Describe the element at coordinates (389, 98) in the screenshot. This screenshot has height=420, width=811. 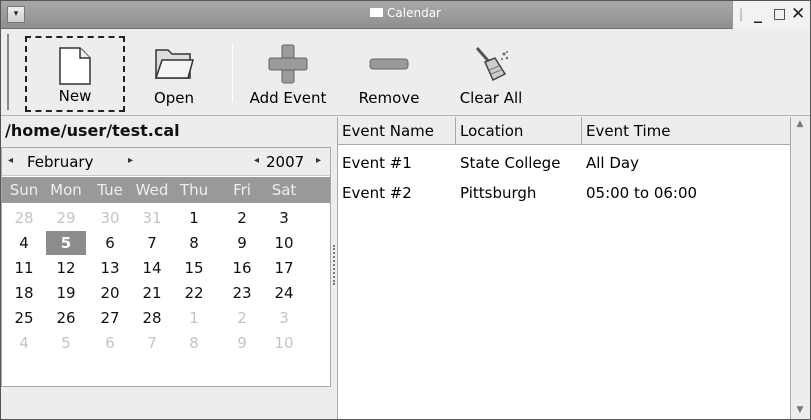
I see `remove-button-label: Remove` at that location.